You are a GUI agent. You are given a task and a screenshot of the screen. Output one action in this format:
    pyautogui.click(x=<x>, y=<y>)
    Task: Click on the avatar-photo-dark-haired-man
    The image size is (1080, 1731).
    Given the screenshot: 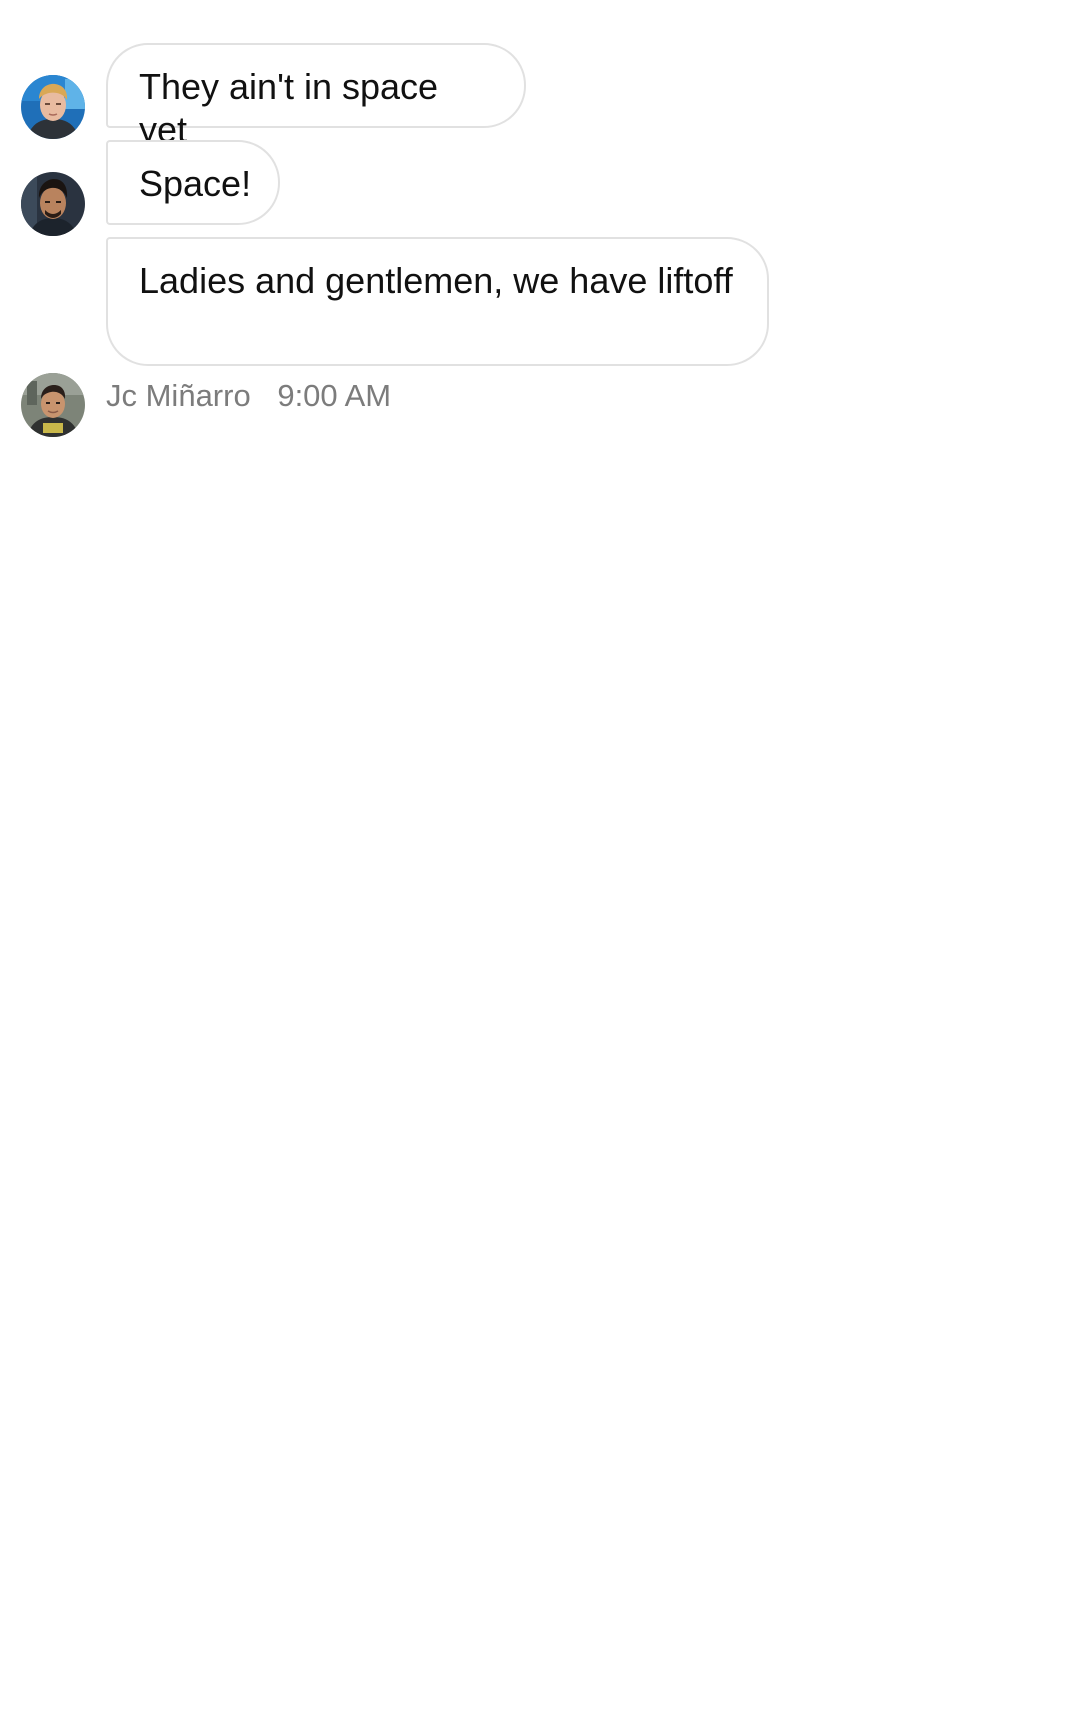 What is the action you would take?
    pyautogui.click(x=53, y=204)
    